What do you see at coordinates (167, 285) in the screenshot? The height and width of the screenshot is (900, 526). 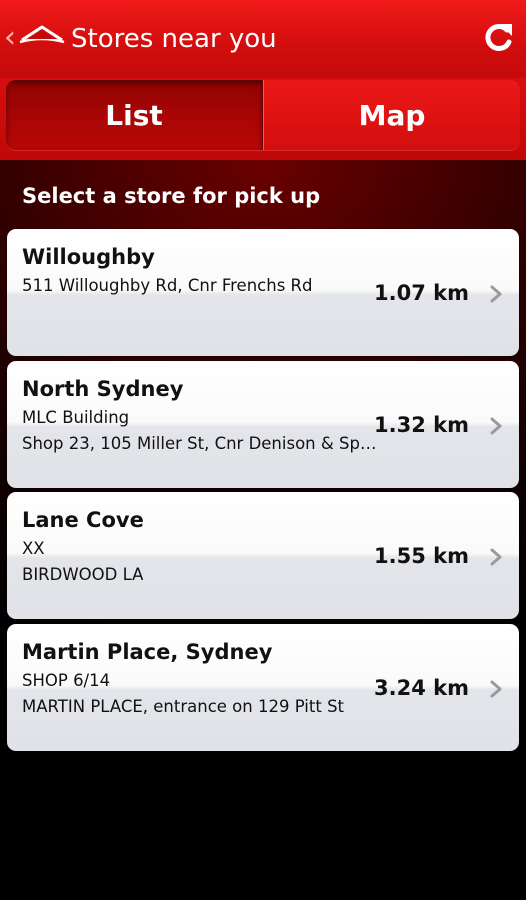 I see `store-address-line1: 511 Willoughby Rd, Cnr Frenchs Rd` at bounding box center [167, 285].